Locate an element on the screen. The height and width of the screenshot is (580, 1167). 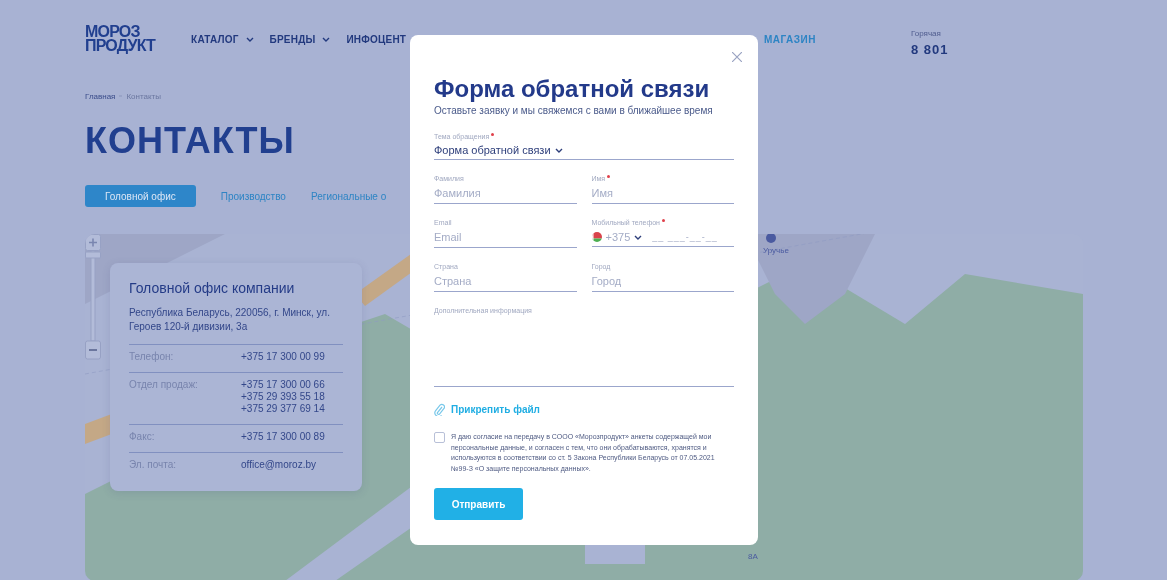
attach-file-link: Прикрепить файл is located at coordinates (584, 409).